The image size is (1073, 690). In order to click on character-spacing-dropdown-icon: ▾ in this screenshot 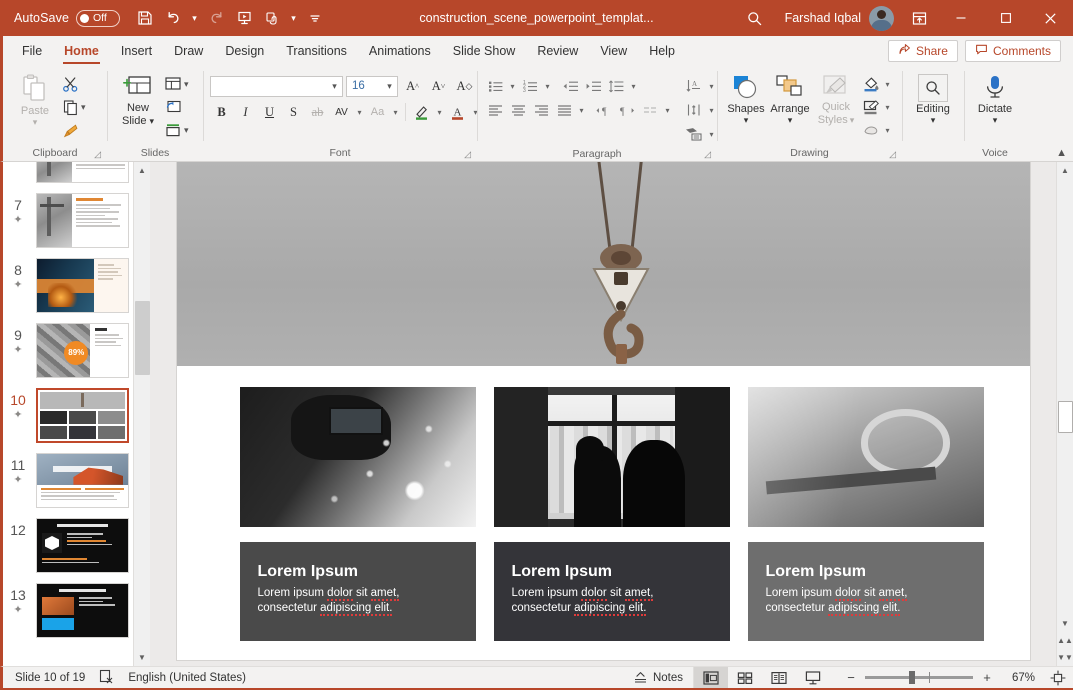, I will do `click(359, 112)`.